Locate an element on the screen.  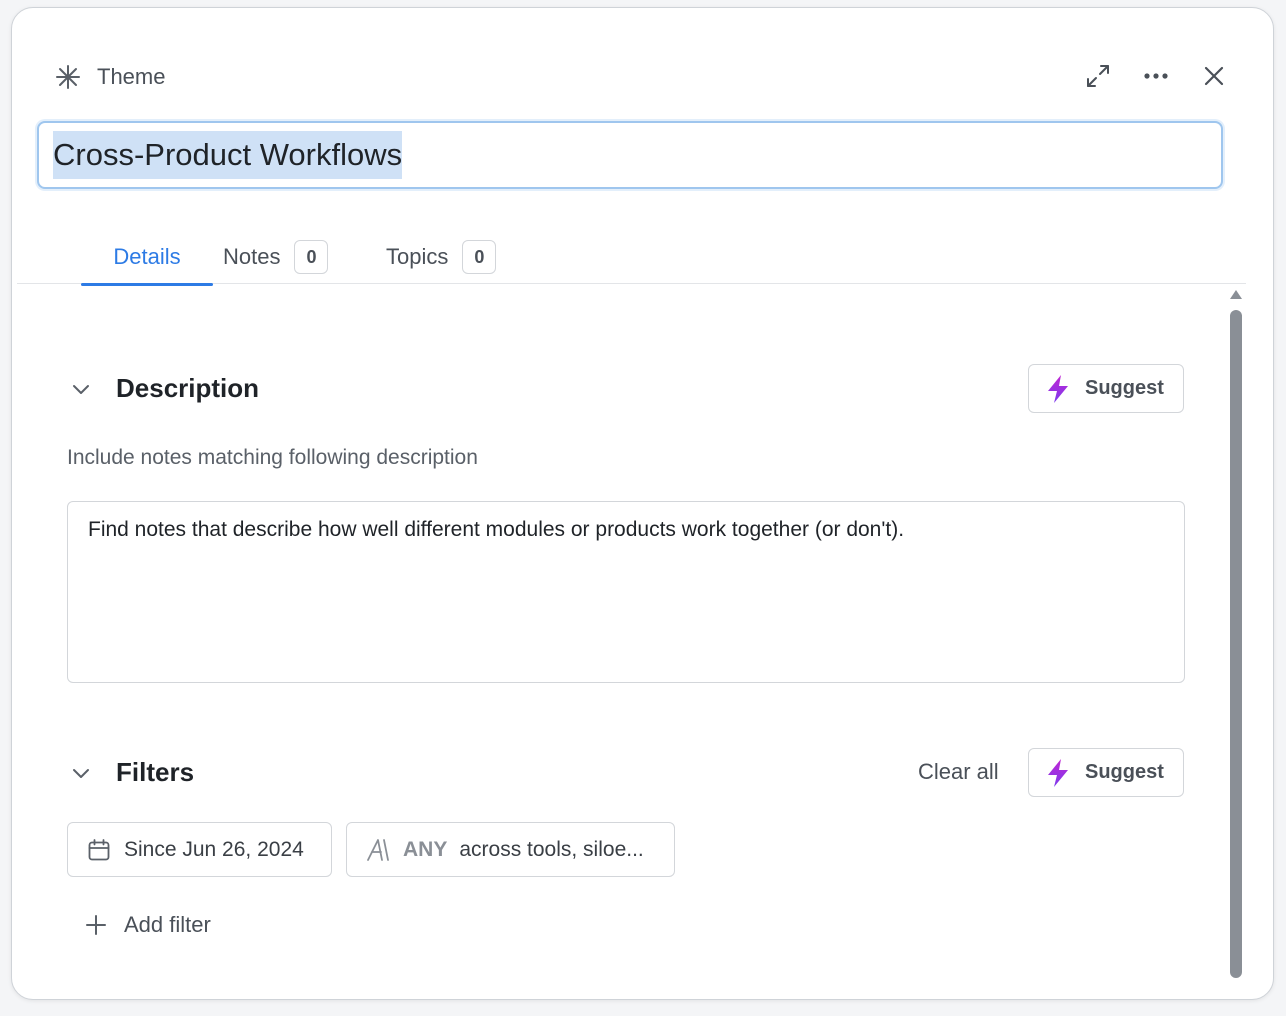
add-filter-button: Add filter is located at coordinates (147, 925).